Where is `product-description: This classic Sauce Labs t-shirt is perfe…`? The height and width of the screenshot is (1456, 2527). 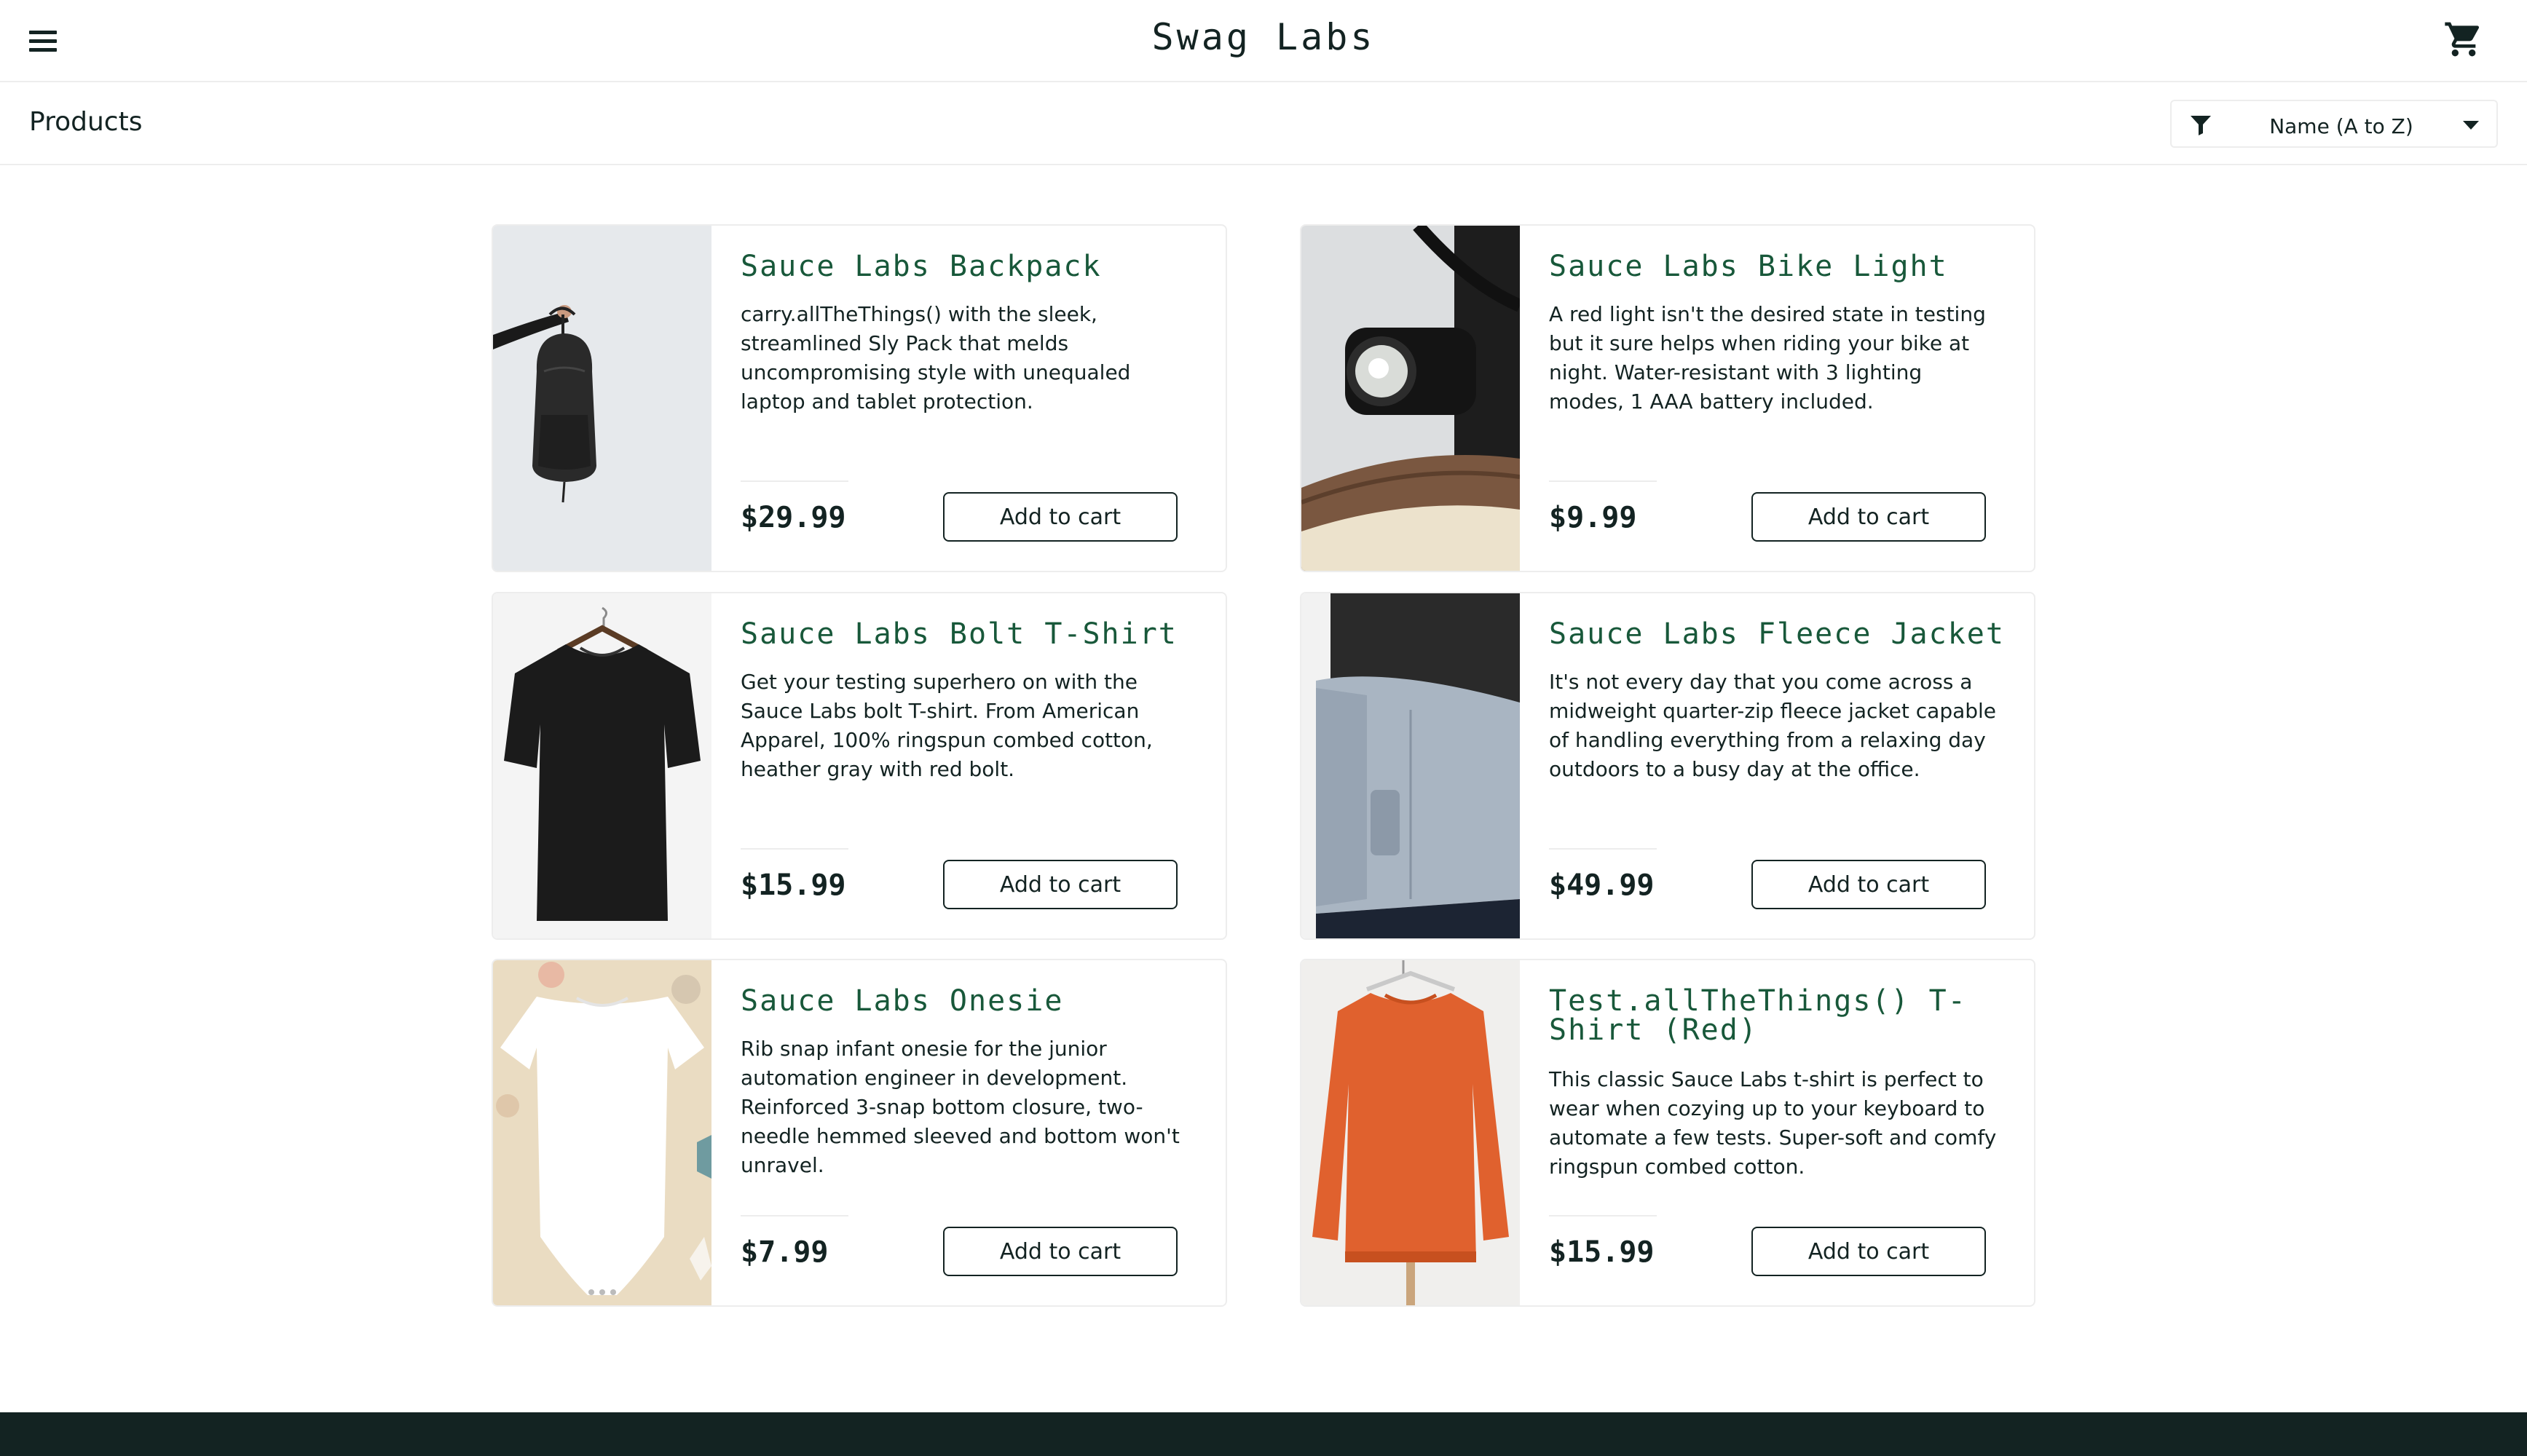
product-description: This classic Sauce Labs t-shirt is perfe… is located at coordinates (1773, 1123).